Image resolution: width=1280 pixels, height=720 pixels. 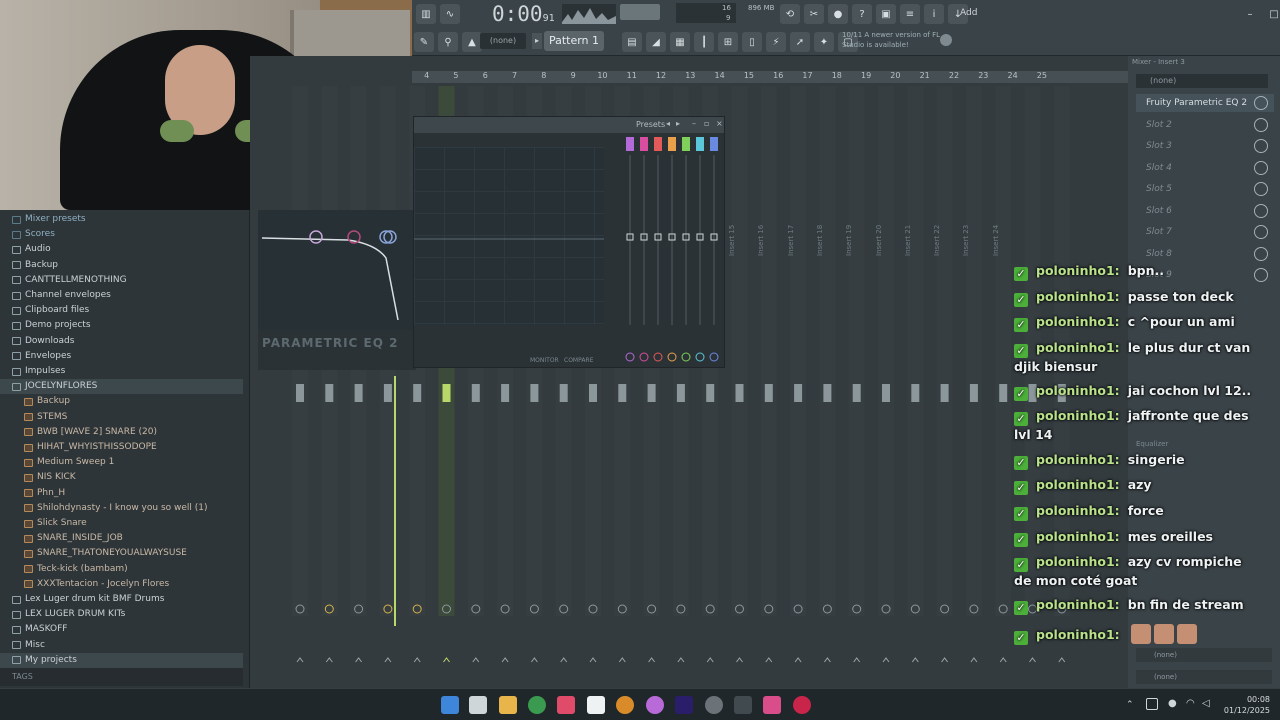 I want to click on eq-spectrum, so click(x=509, y=236).